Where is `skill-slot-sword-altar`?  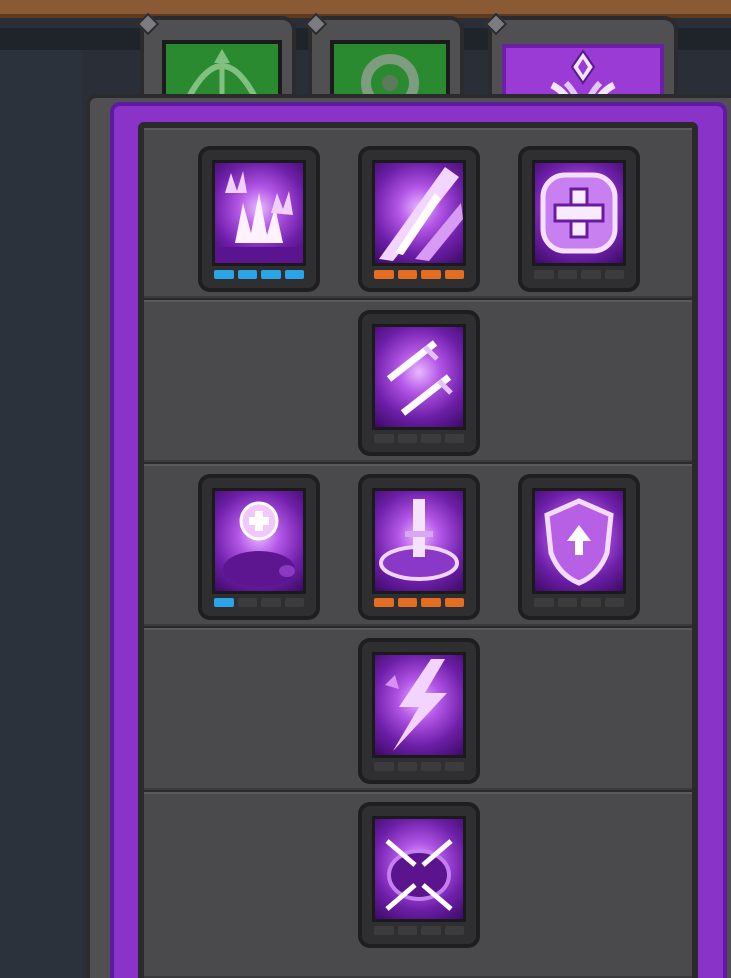 skill-slot-sword-altar is located at coordinates (419, 547).